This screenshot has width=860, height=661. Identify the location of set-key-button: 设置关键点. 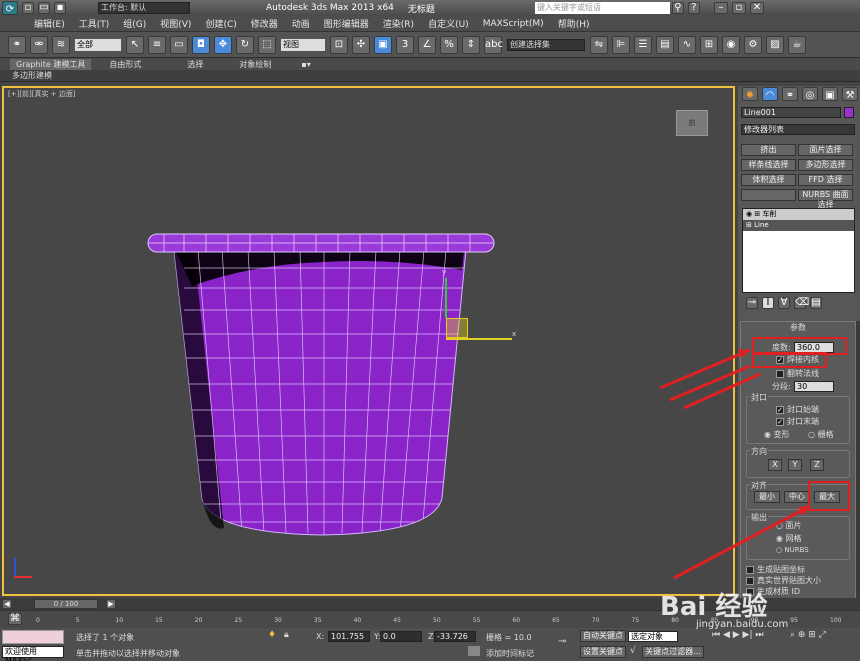
(603, 652).